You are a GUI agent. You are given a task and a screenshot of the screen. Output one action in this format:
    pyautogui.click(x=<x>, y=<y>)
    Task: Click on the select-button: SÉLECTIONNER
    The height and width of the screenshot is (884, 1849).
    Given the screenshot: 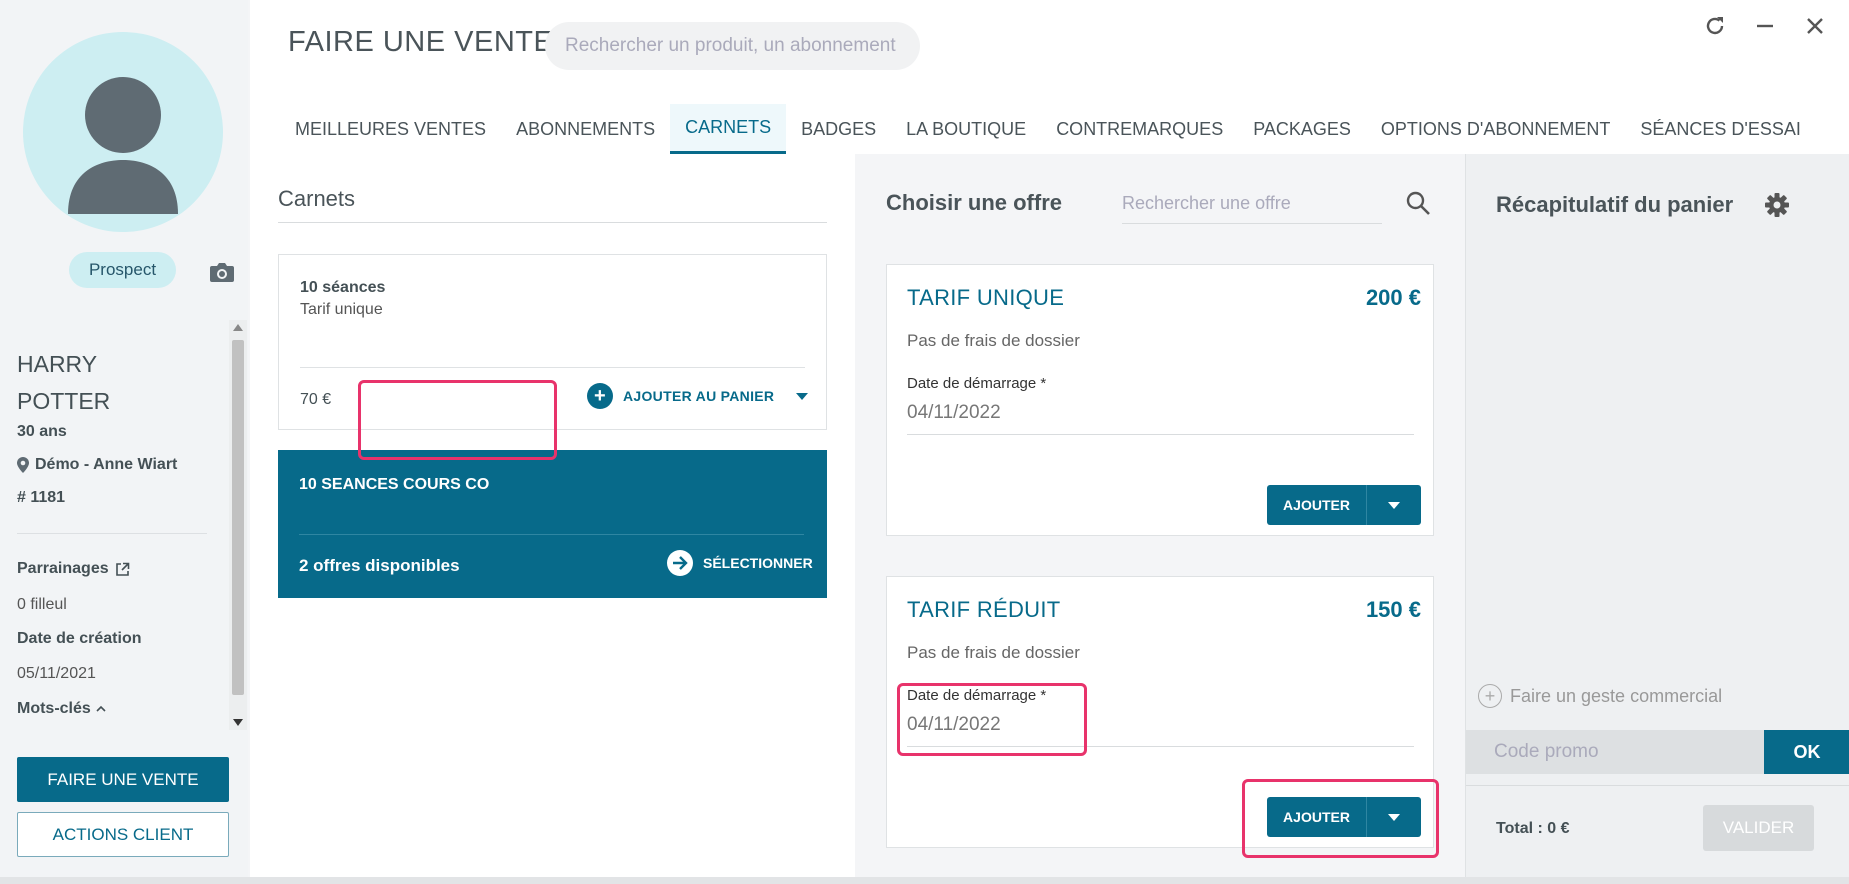 What is the action you would take?
    pyautogui.click(x=740, y=563)
    